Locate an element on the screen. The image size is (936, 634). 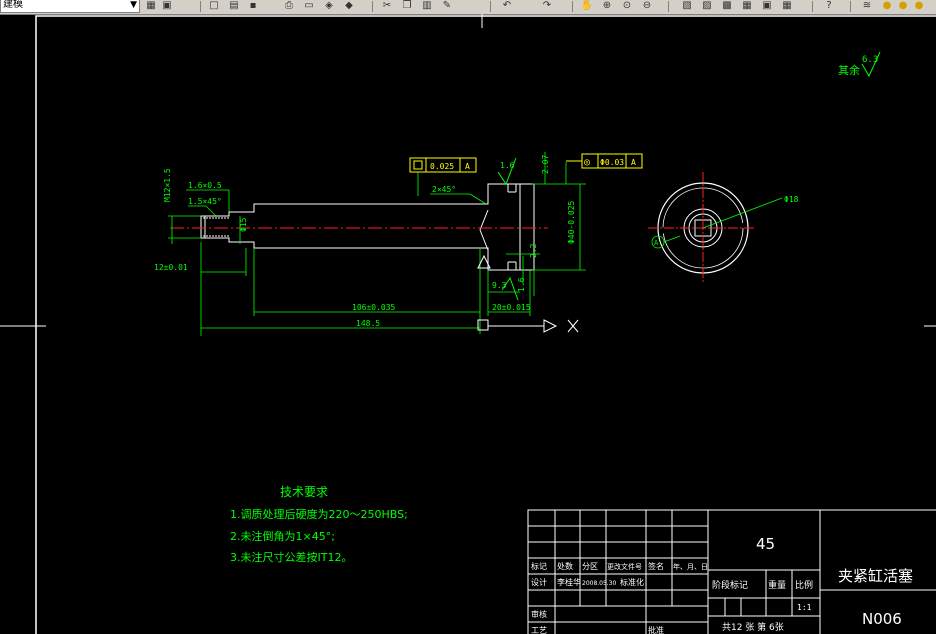
paste-icon: ▥ is located at coordinates (427, 6).